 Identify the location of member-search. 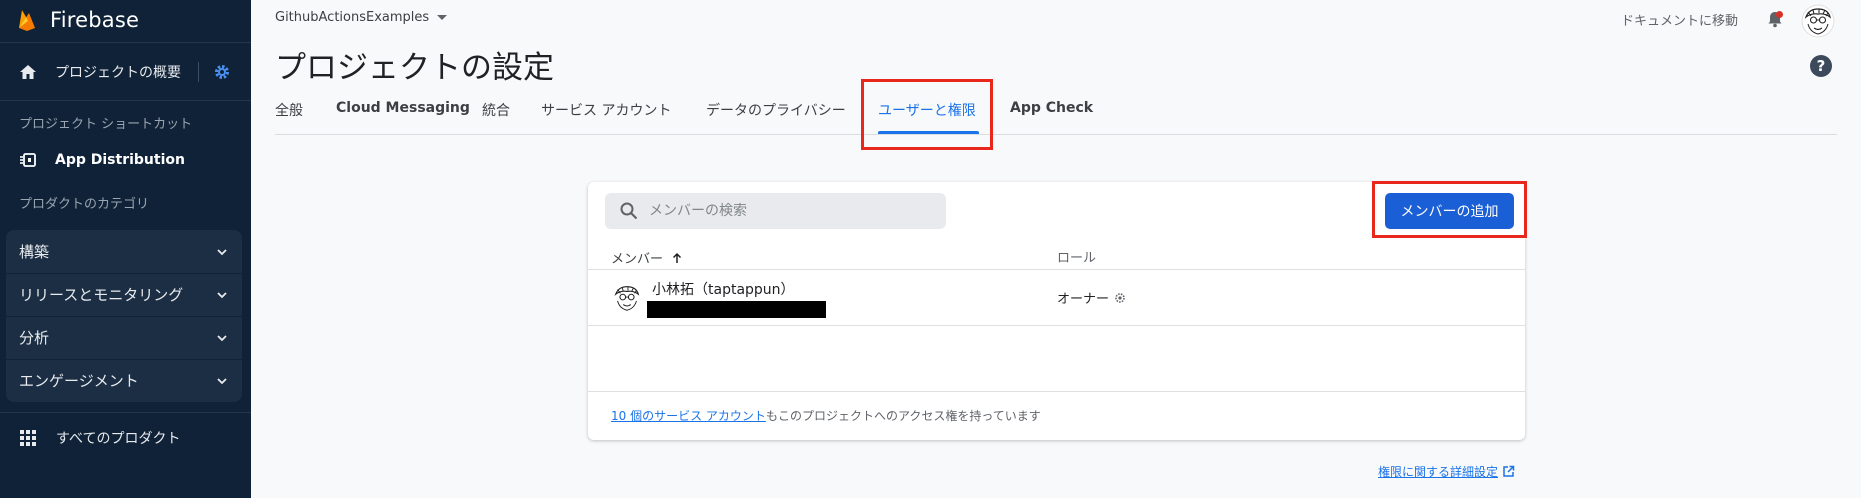
(775, 211).